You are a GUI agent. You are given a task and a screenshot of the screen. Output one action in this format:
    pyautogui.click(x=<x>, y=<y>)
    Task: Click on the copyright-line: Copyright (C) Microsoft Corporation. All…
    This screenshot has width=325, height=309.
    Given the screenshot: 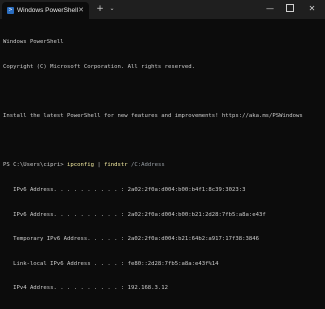 What is the action you would take?
    pyautogui.click(x=99, y=67)
    